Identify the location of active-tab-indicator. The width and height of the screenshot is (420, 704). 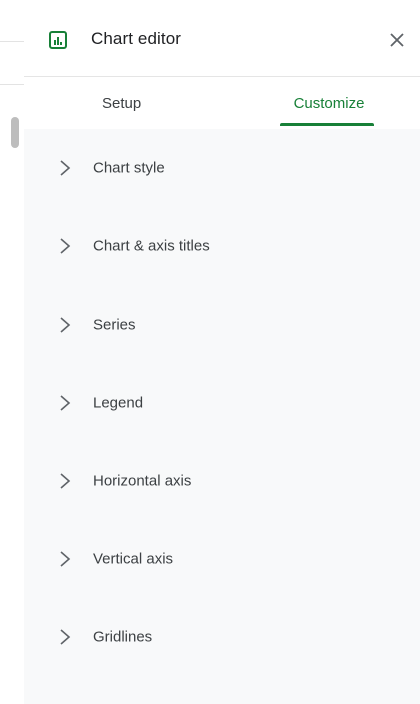
(327, 124).